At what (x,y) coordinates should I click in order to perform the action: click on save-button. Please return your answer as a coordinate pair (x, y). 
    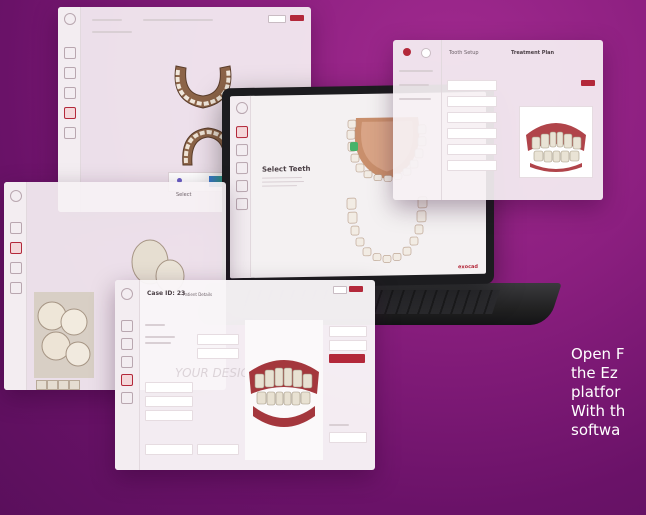
    Looking at the image, I should click on (356, 289).